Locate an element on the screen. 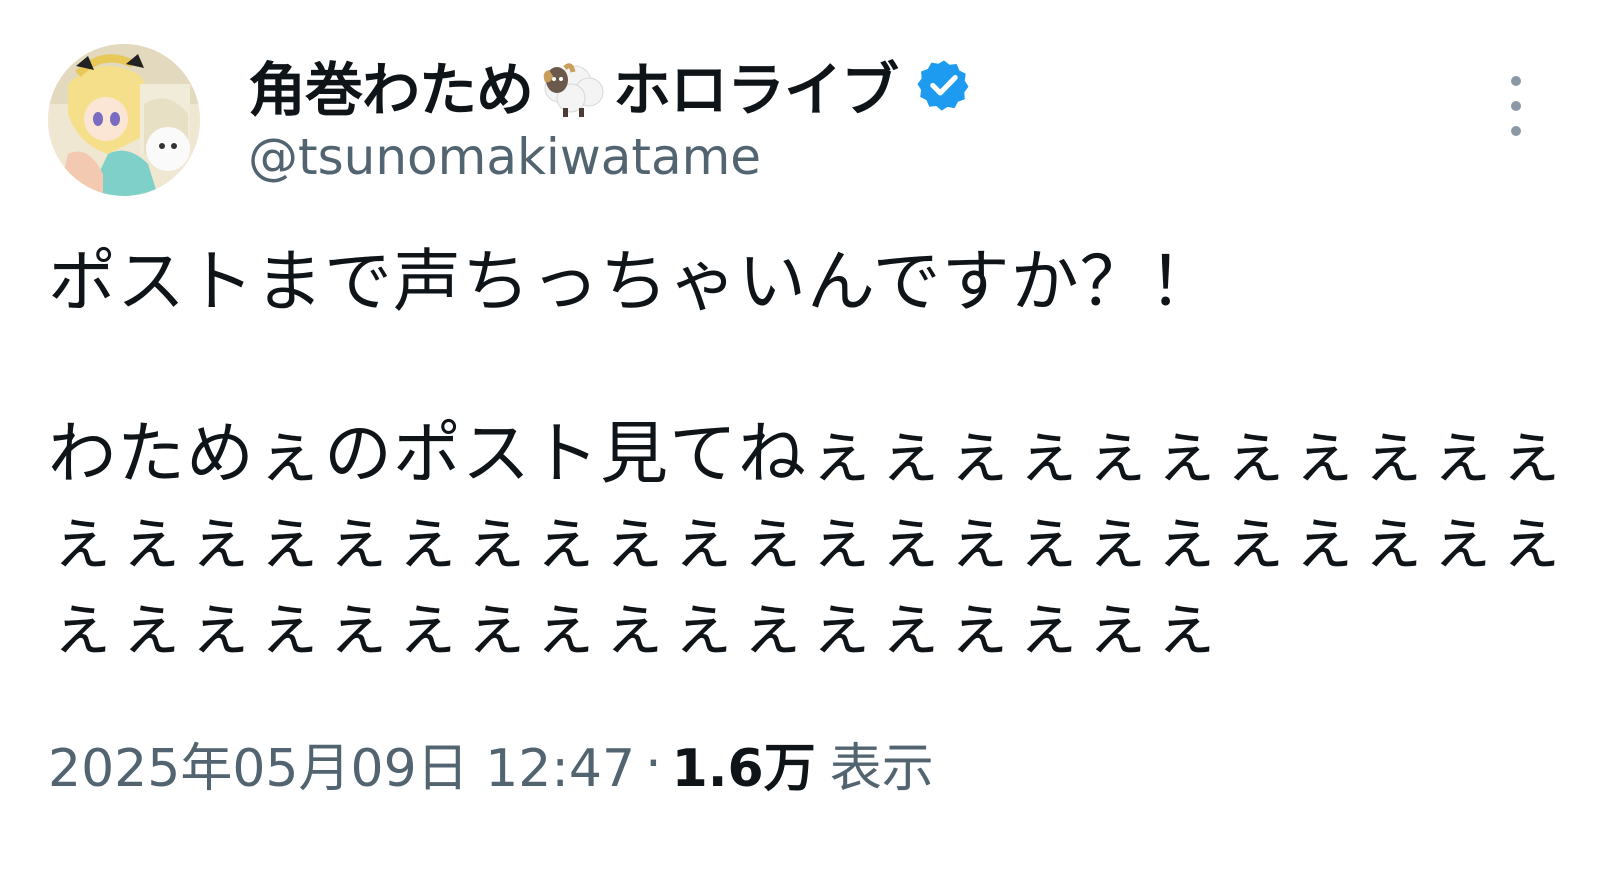 The image size is (1624, 869). views-label: 表示 is located at coordinates (881, 769).